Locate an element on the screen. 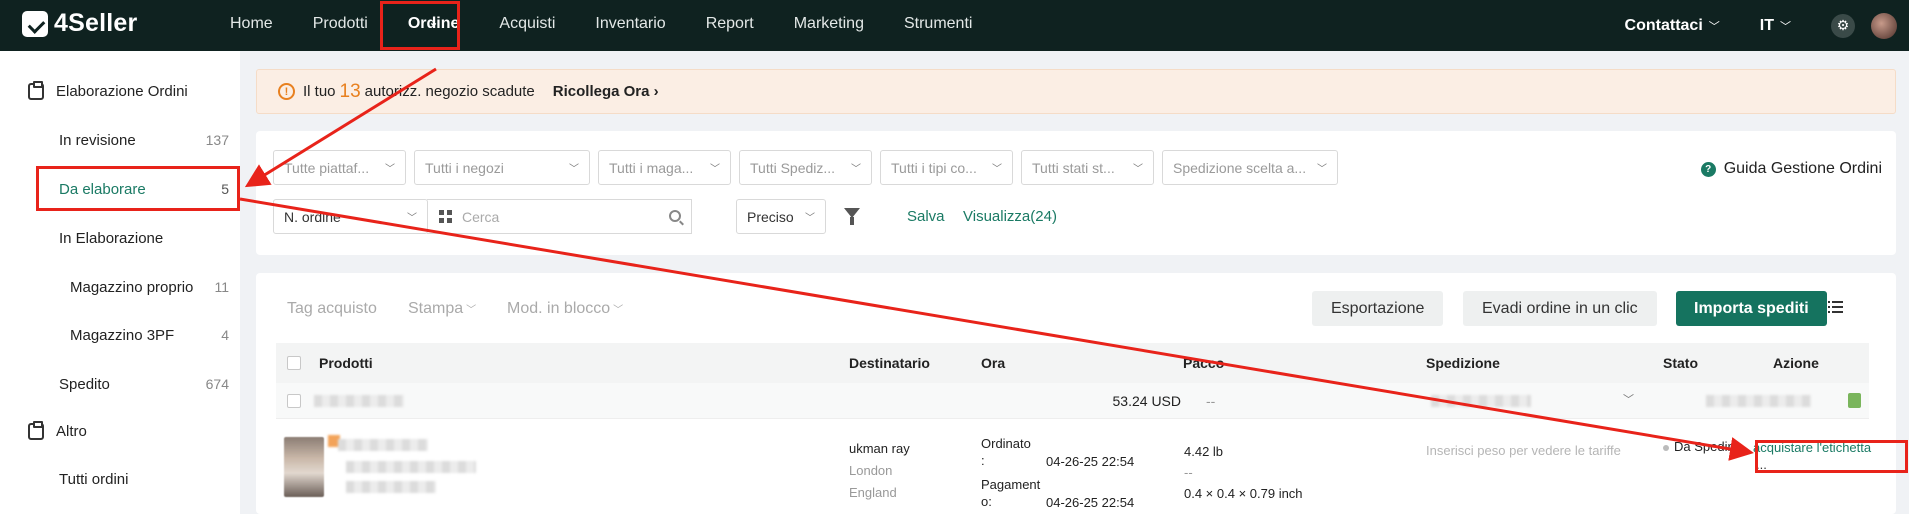 This screenshot has height=514, width=1909. settings-gear-icon: ⚙ is located at coordinates (1843, 25).